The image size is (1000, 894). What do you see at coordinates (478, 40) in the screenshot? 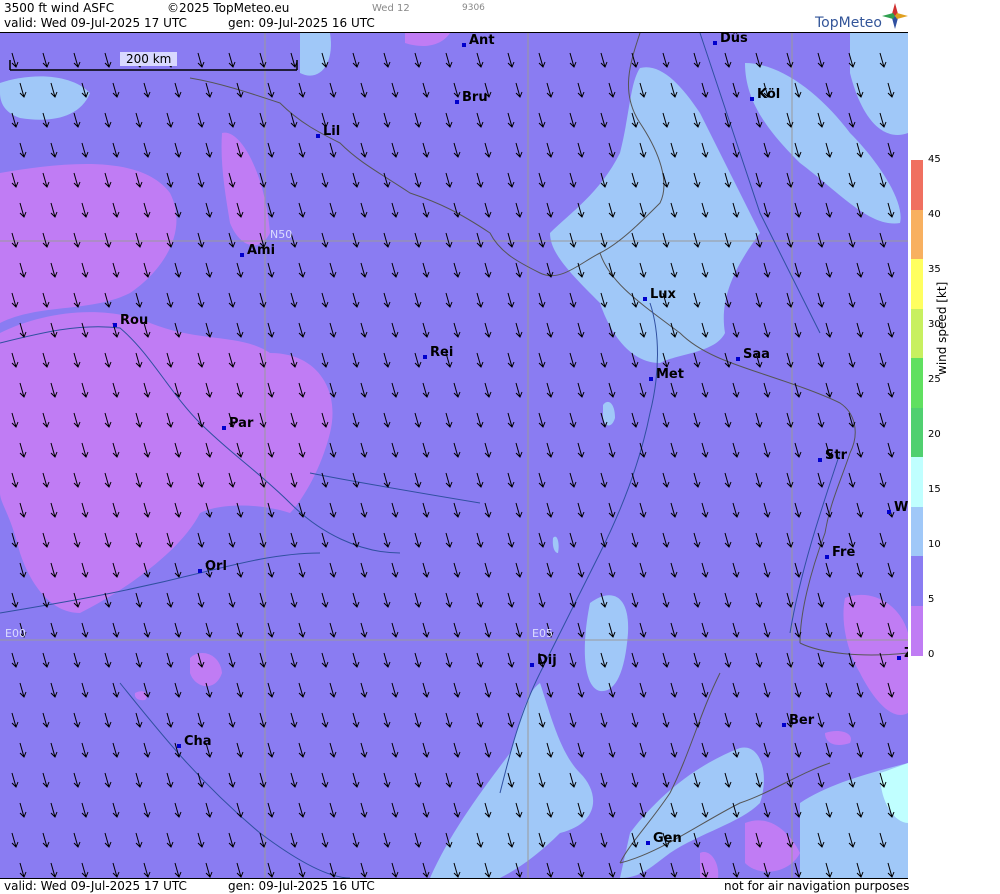
I see `city-antwerp: Ant` at bounding box center [478, 40].